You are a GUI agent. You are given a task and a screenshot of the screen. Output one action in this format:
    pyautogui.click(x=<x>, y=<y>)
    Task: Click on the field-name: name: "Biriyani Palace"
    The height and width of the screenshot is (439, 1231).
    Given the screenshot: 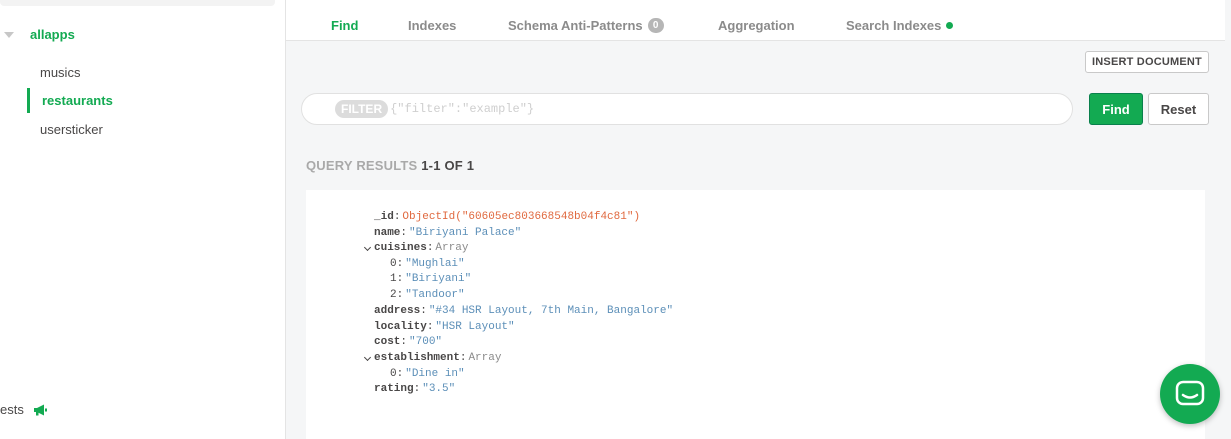 What is the action you would take?
    pyautogui.click(x=448, y=233)
    